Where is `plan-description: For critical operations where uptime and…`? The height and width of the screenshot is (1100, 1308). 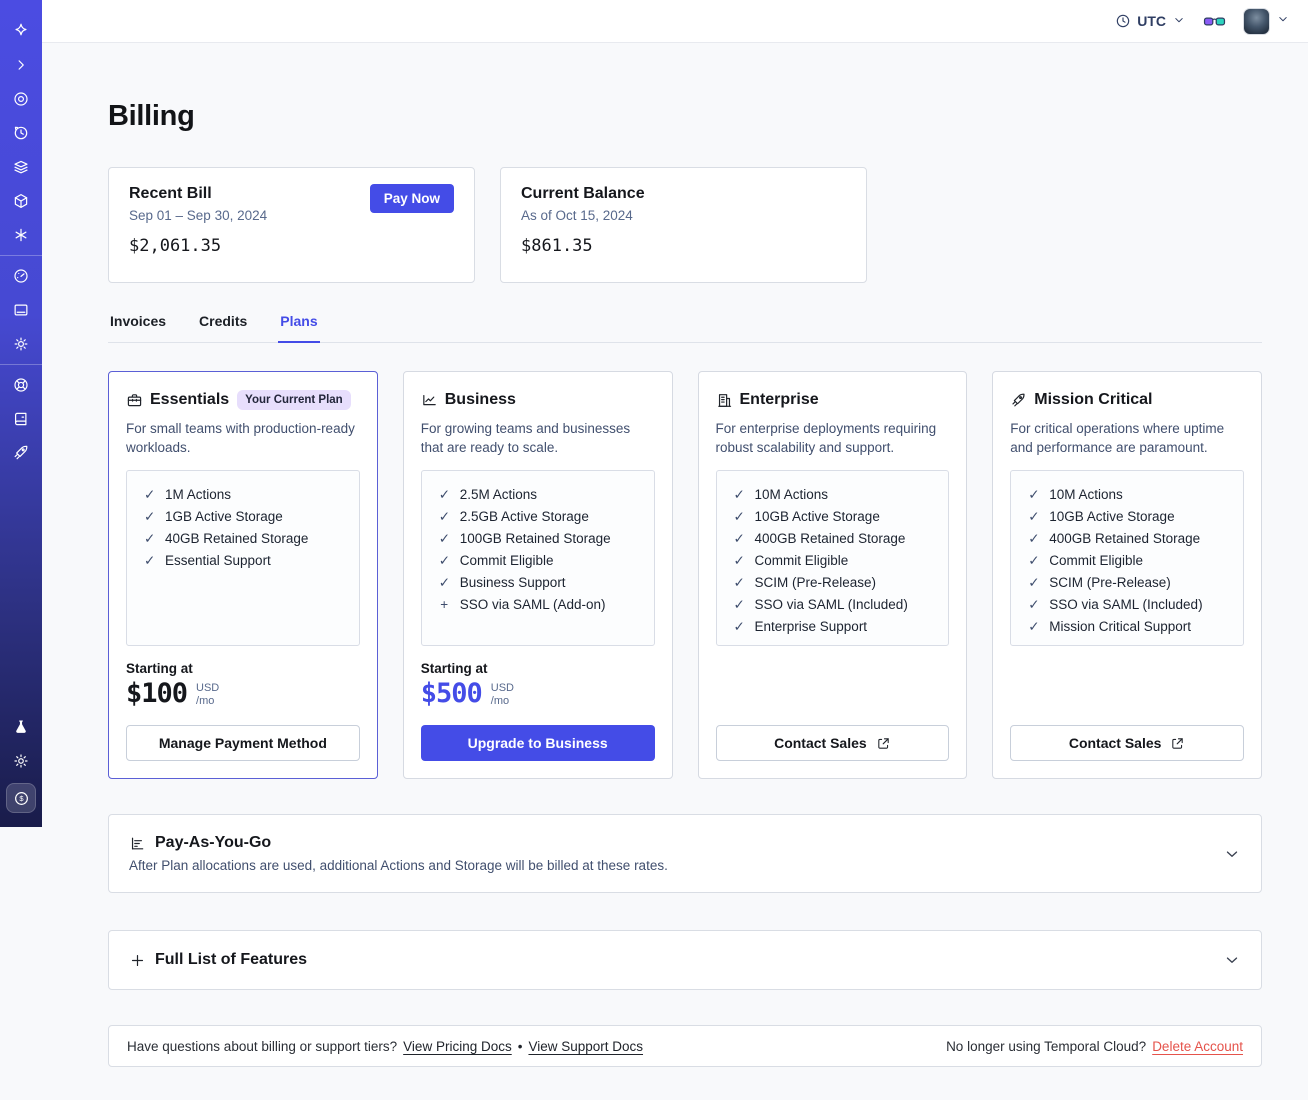
plan-description: For critical operations where uptime and… is located at coordinates (1117, 438).